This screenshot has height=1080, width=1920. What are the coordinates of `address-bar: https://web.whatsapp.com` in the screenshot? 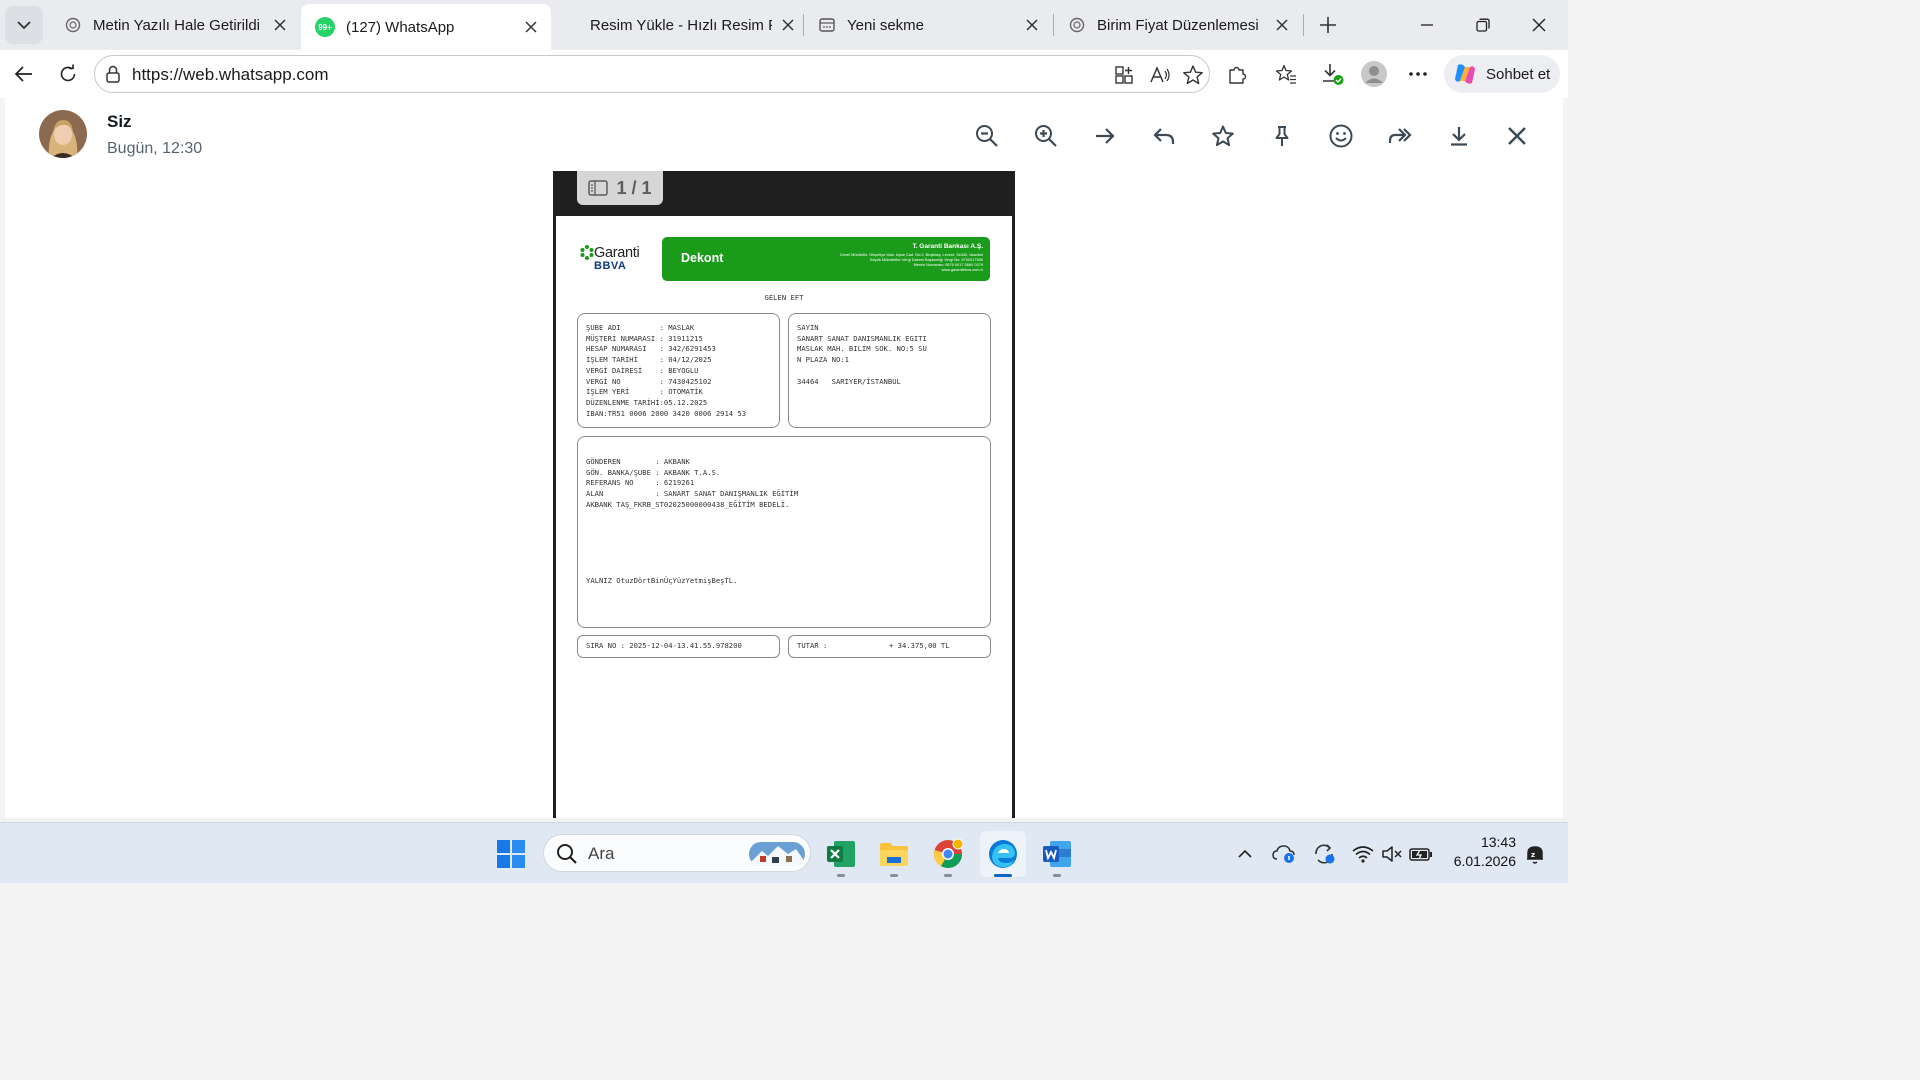 It's located at (652, 74).